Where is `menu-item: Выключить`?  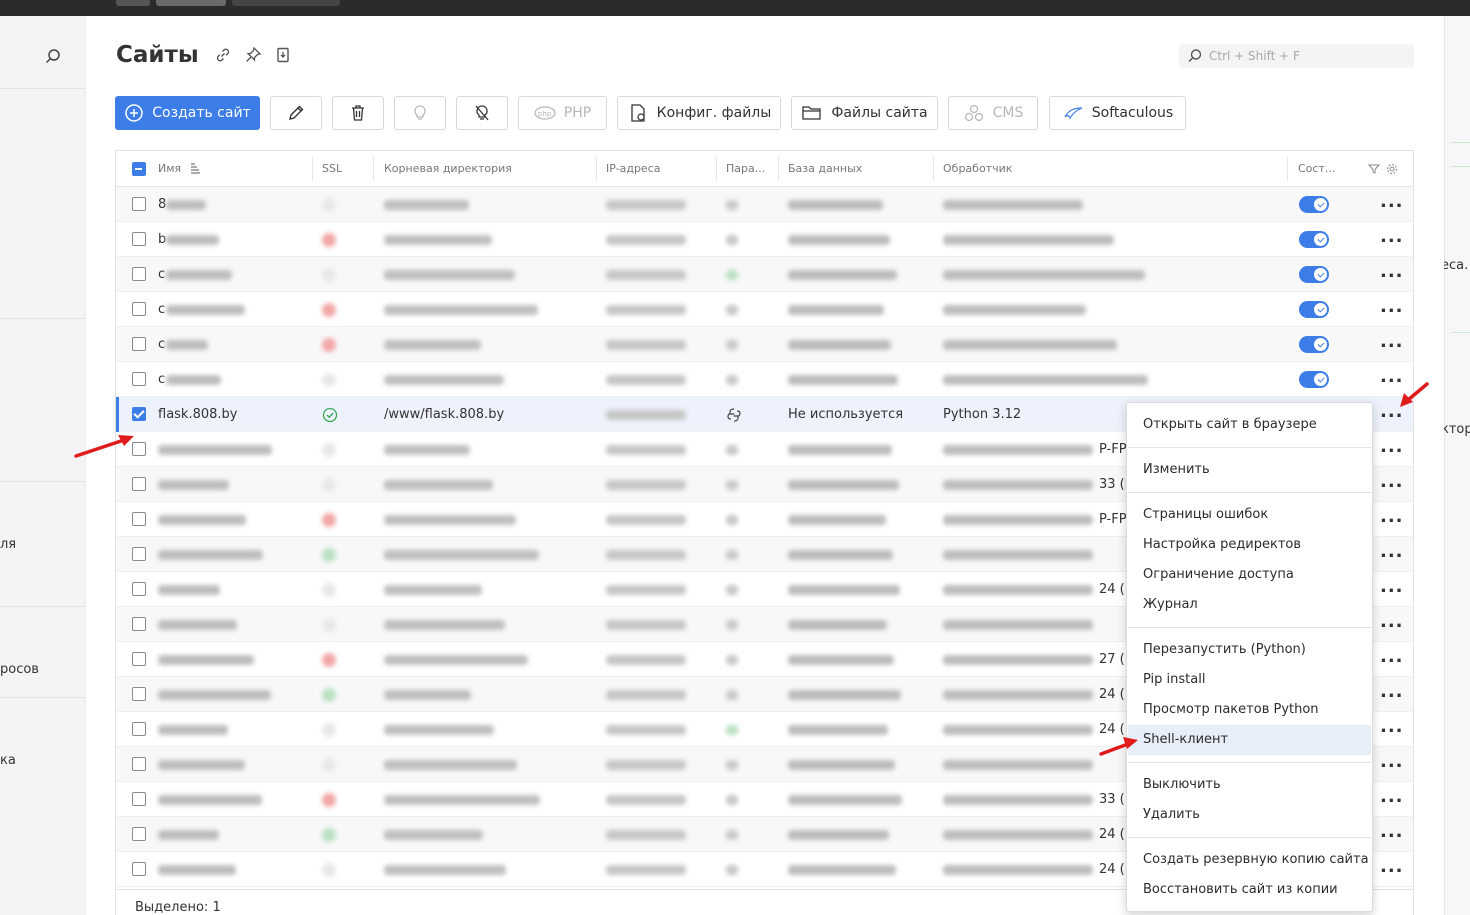 menu-item: Выключить is located at coordinates (1249, 785).